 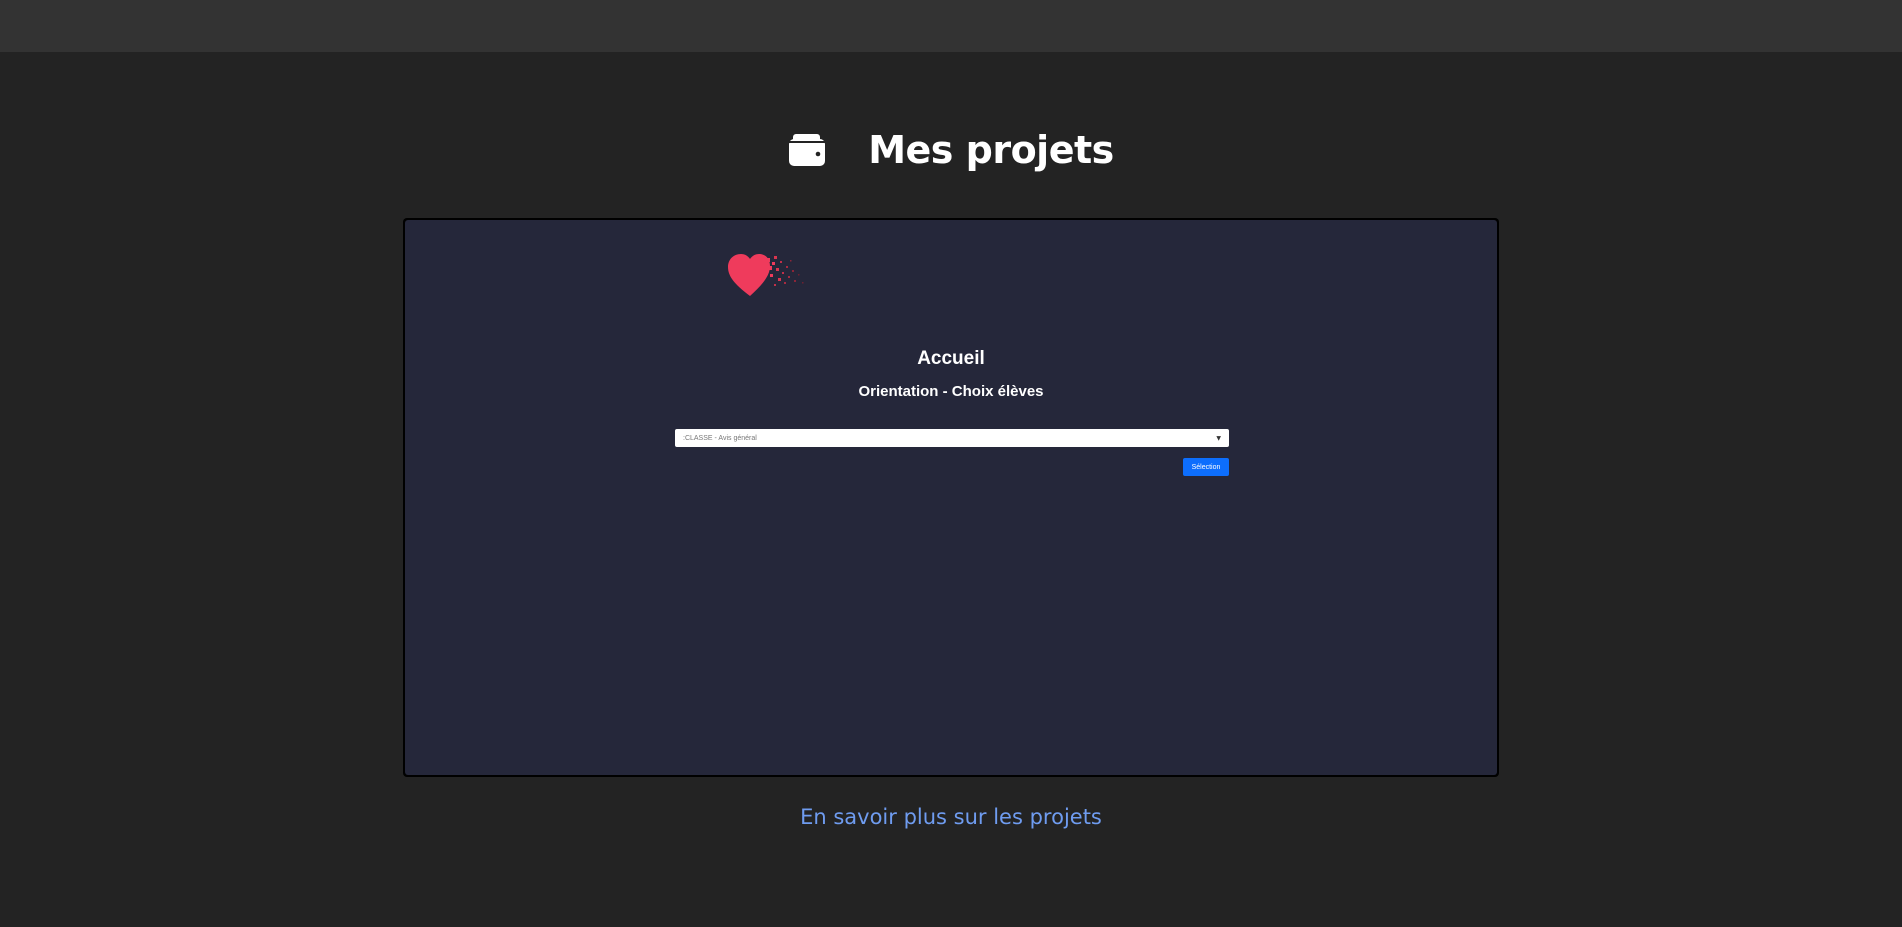 I want to click on learn-more-link: En savoir plus sur les projets, so click(x=951, y=817).